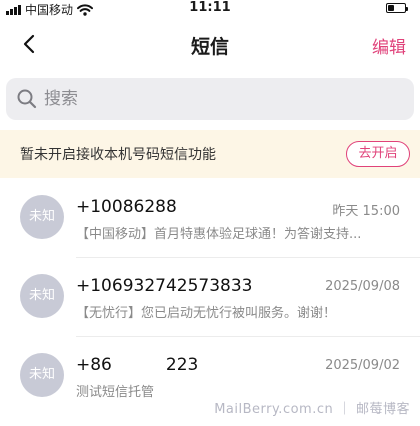 The width and height of the screenshot is (420, 426). I want to click on message-preview: 【无忧行】您已启动无忧行被叫服务。谢谢！, so click(206, 313).